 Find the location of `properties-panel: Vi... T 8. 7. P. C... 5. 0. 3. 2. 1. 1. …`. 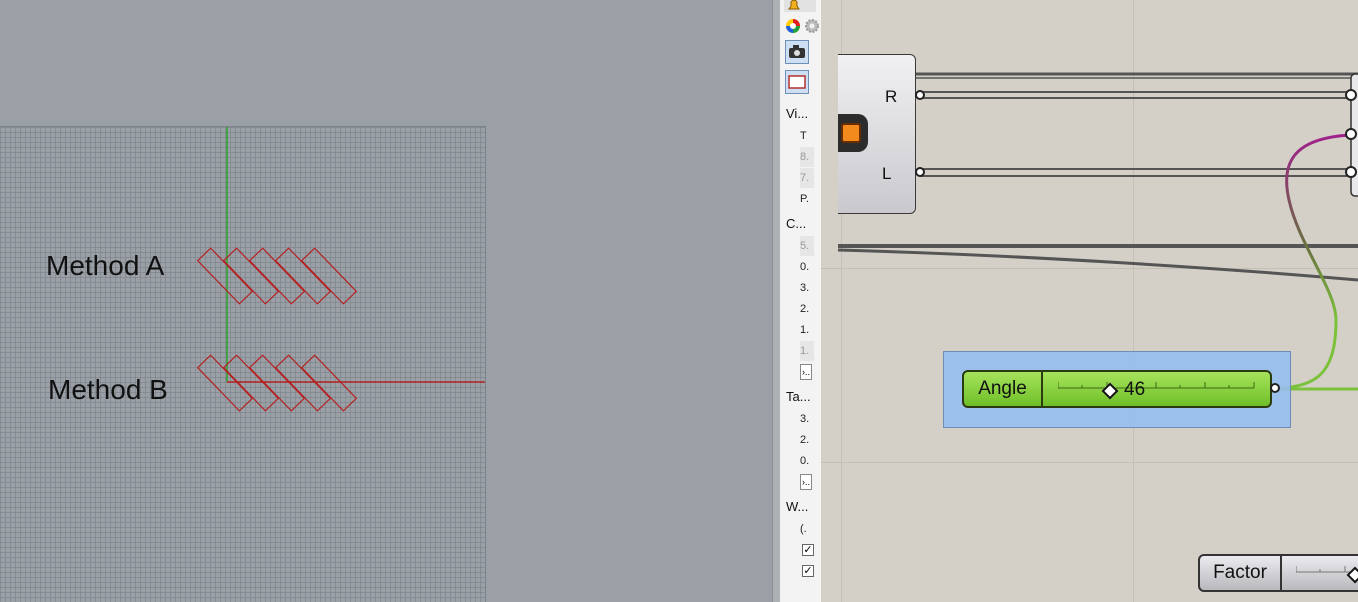

properties-panel: Vi... T 8. 7. P. C... 5. 0. 3. 2. 1. 1. … is located at coordinates (801, 301).